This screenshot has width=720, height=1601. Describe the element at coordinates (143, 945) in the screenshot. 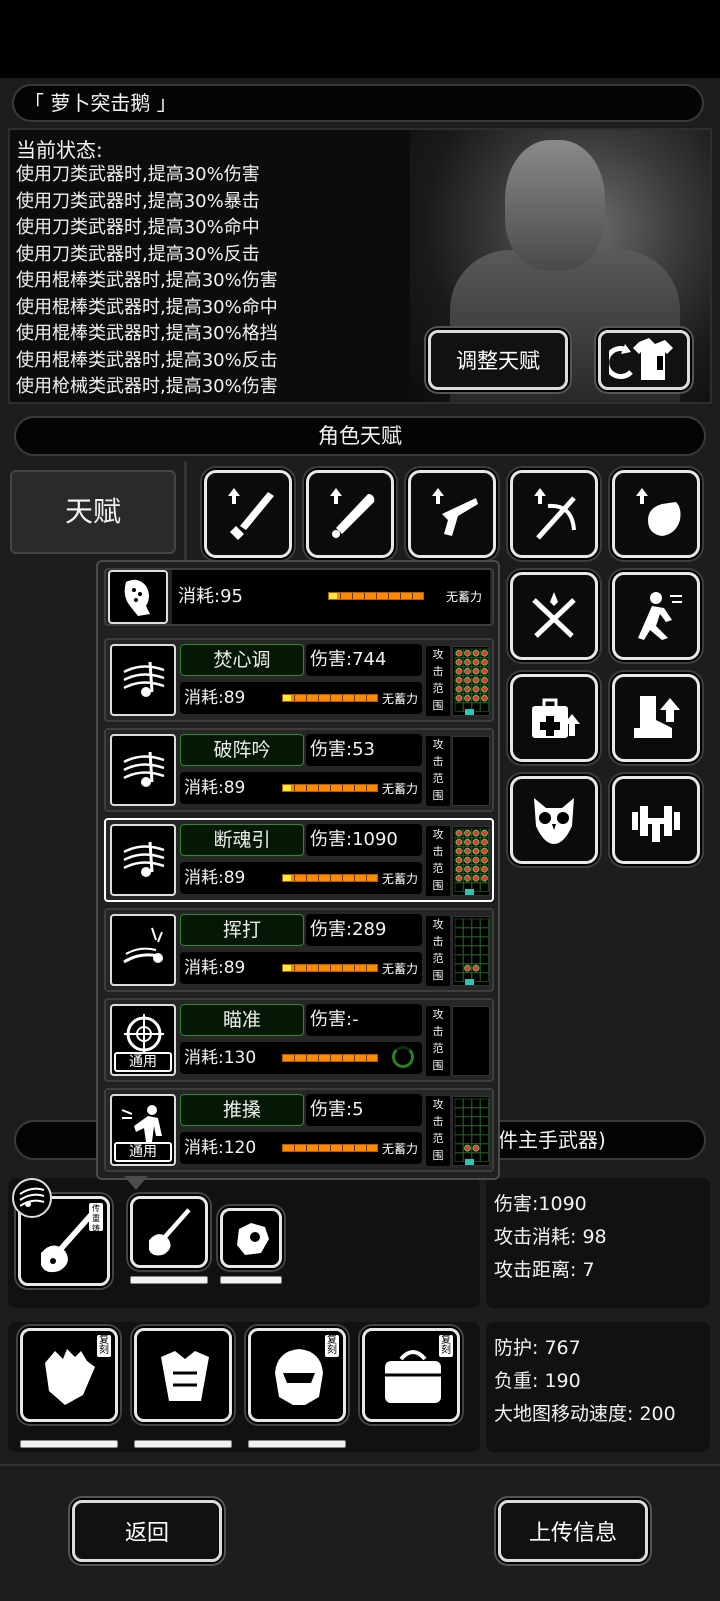

I see `swing-icon` at that location.